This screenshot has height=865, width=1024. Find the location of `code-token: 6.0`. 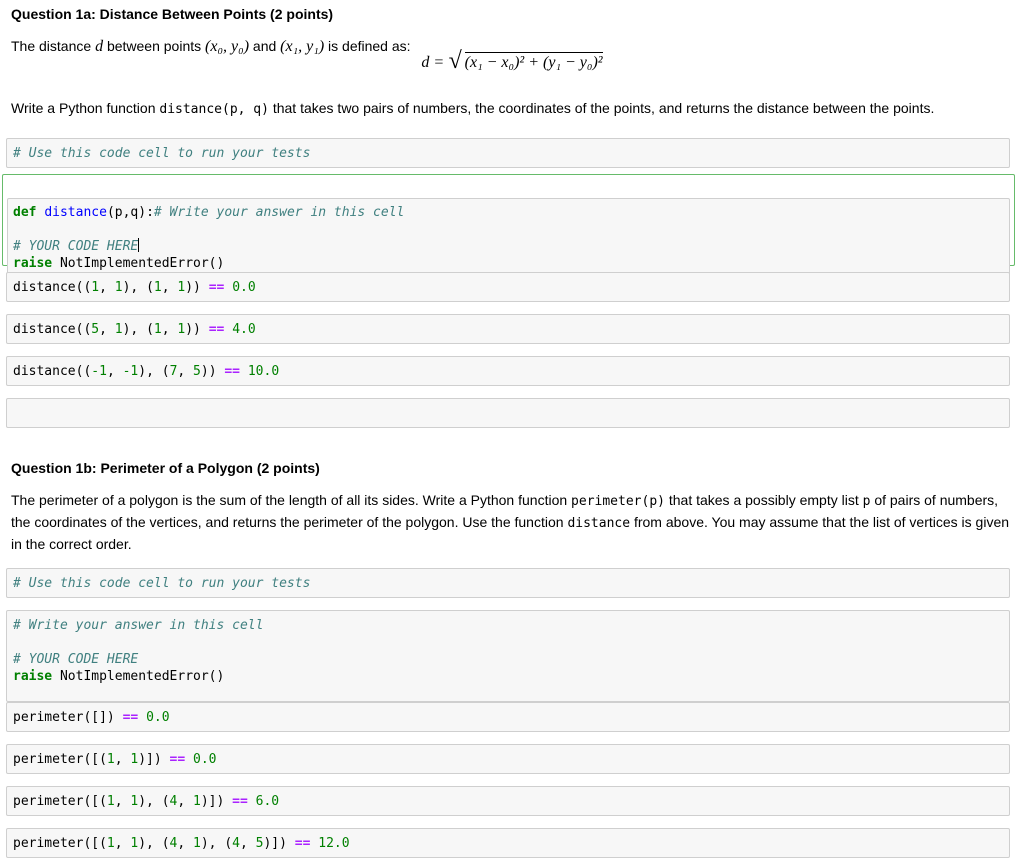

code-token: 6.0 is located at coordinates (267, 801).